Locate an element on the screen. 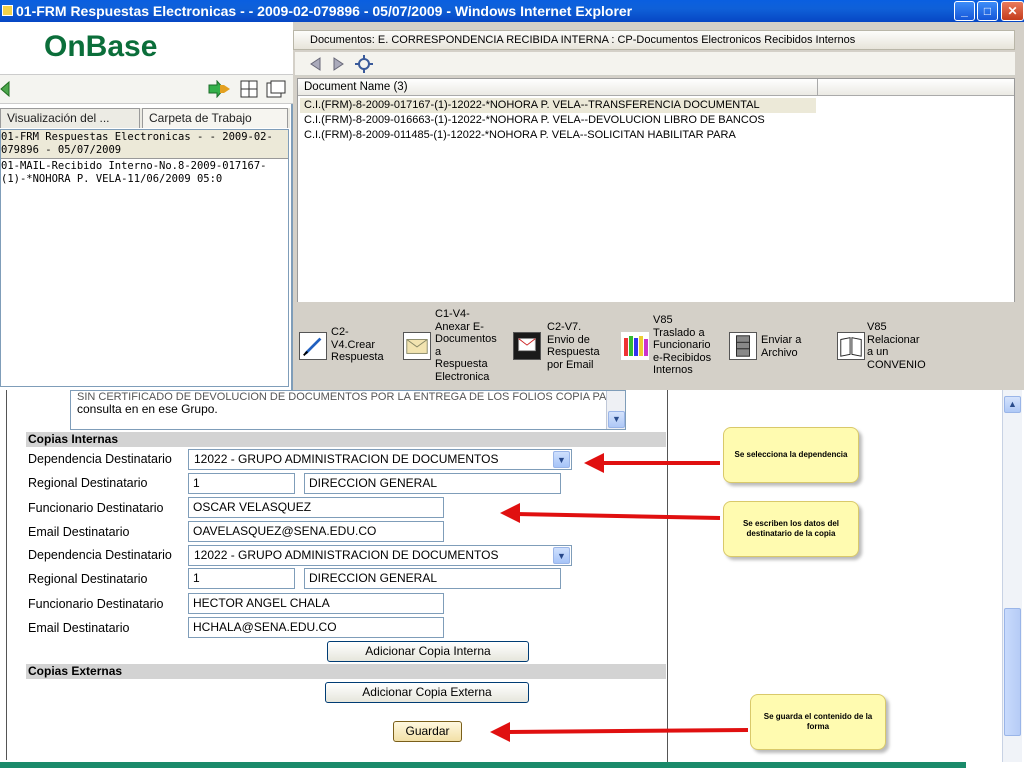 The image size is (1024, 768). arrow-to-guardar is located at coordinates (619, 732).